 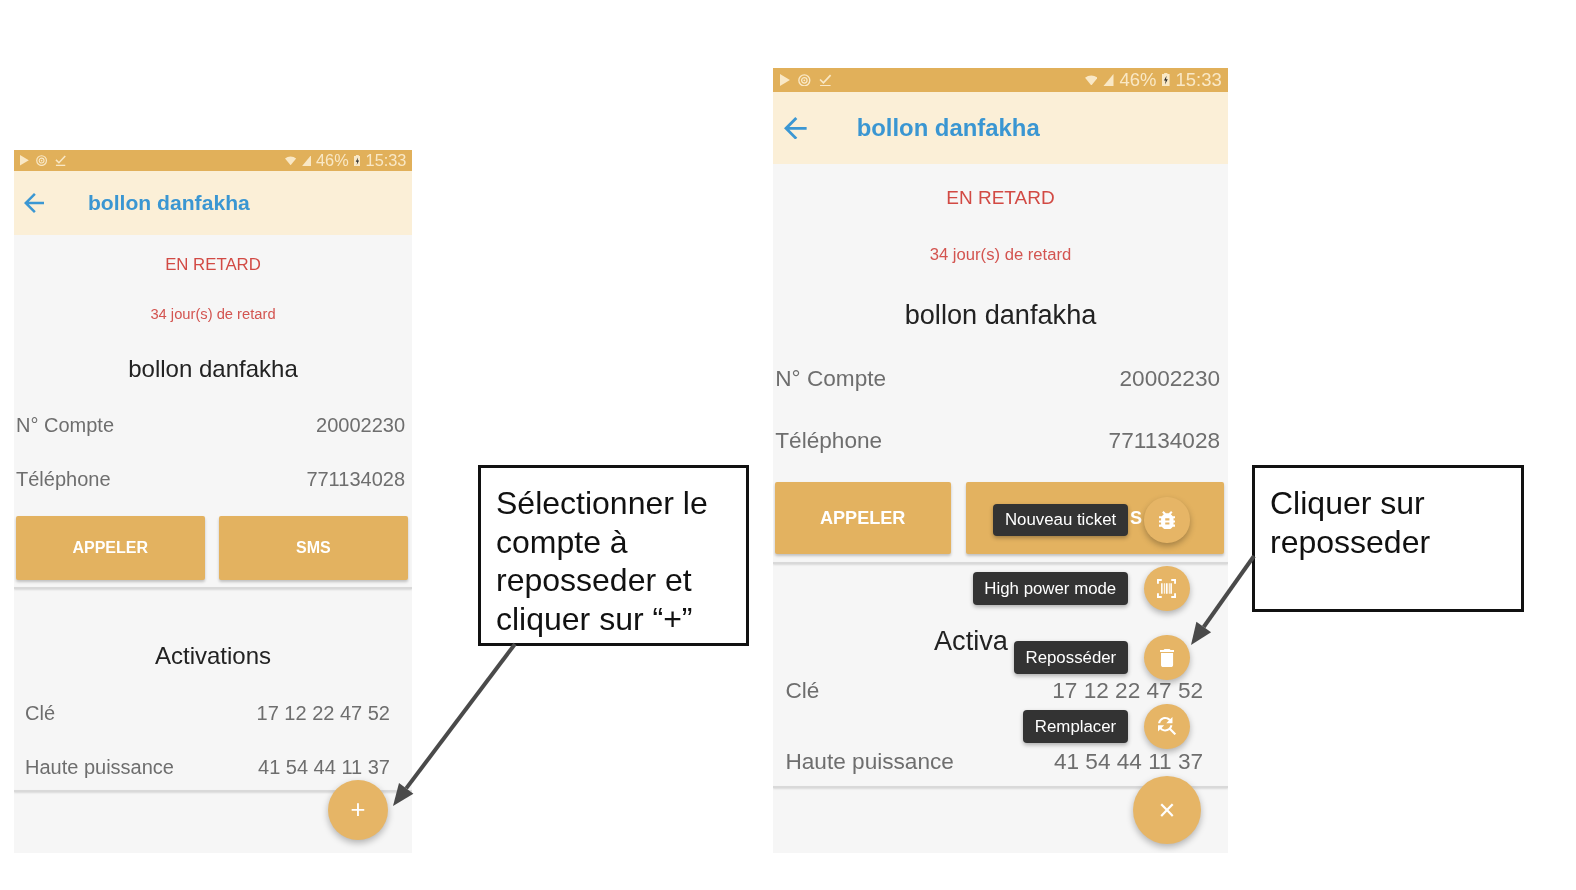 What do you see at coordinates (358, 810) in the screenshot?
I see `add-button: +` at bounding box center [358, 810].